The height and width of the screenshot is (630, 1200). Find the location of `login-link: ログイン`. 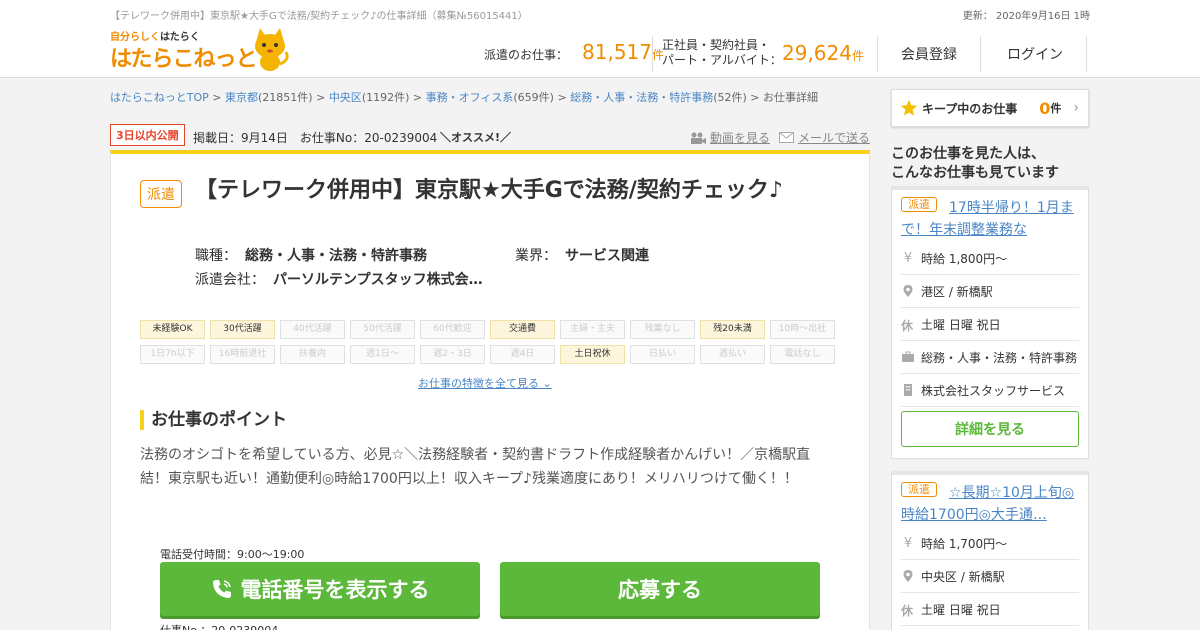

login-link: ログイン is located at coordinates (1035, 54).